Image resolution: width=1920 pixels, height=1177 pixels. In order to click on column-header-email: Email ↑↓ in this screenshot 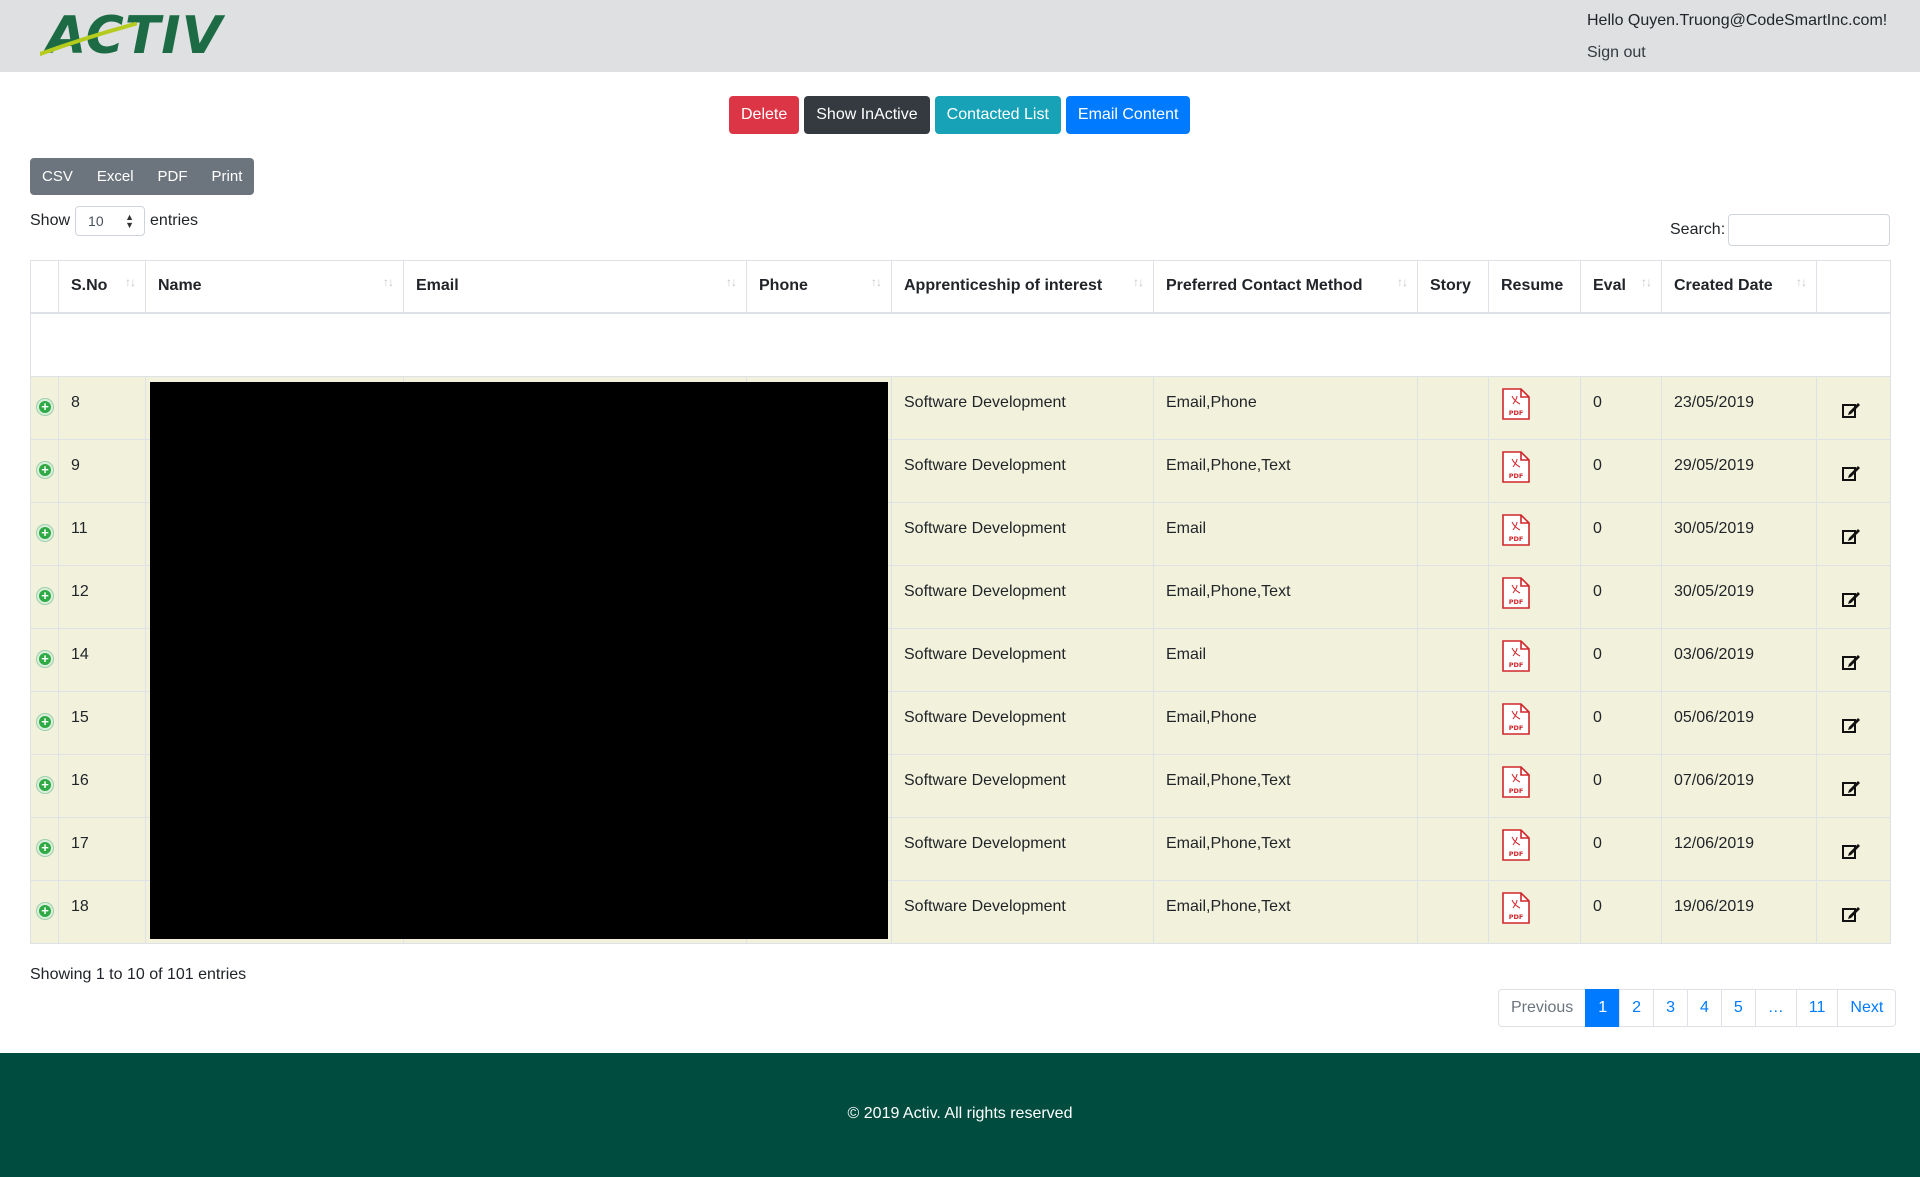, I will do `click(575, 287)`.